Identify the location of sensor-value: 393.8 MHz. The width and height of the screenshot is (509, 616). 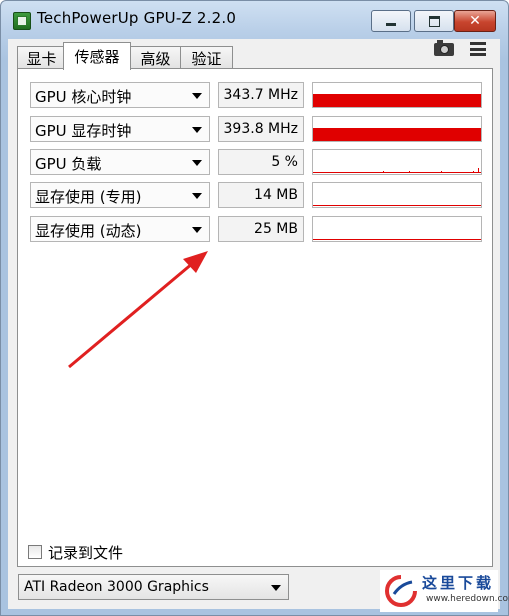
(260, 129).